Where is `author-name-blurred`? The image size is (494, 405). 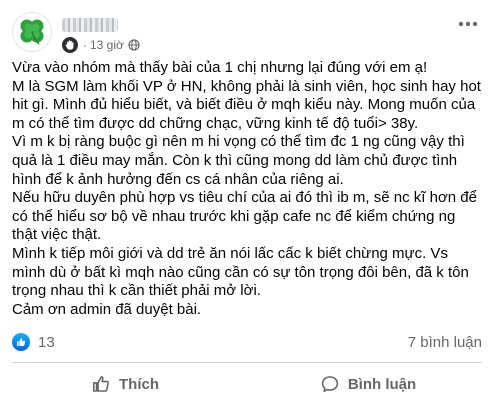
author-name-blurred is located at coordinates (90, 25).